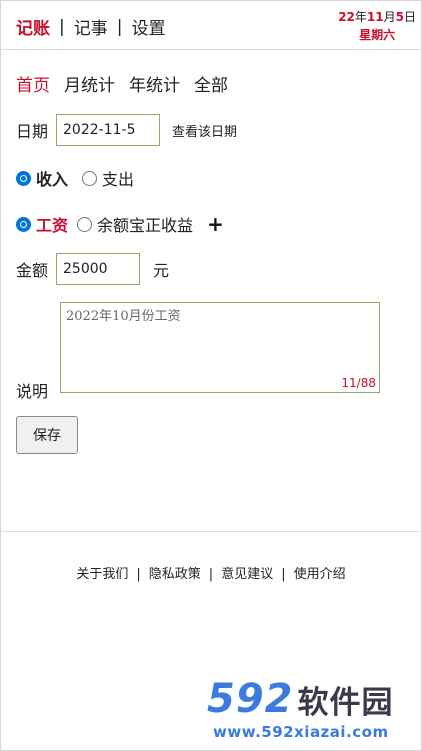 The height and width of the screenshot is (751, 422). I want to click on tab-yearly-stats: 年统计, so click(154, 83).